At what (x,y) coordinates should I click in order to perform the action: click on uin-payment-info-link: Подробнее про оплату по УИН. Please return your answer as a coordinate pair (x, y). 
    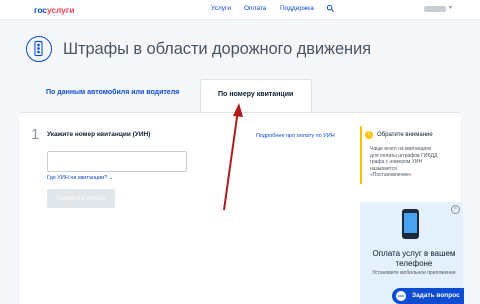
    Looking at the image, I should click on (295, 136).